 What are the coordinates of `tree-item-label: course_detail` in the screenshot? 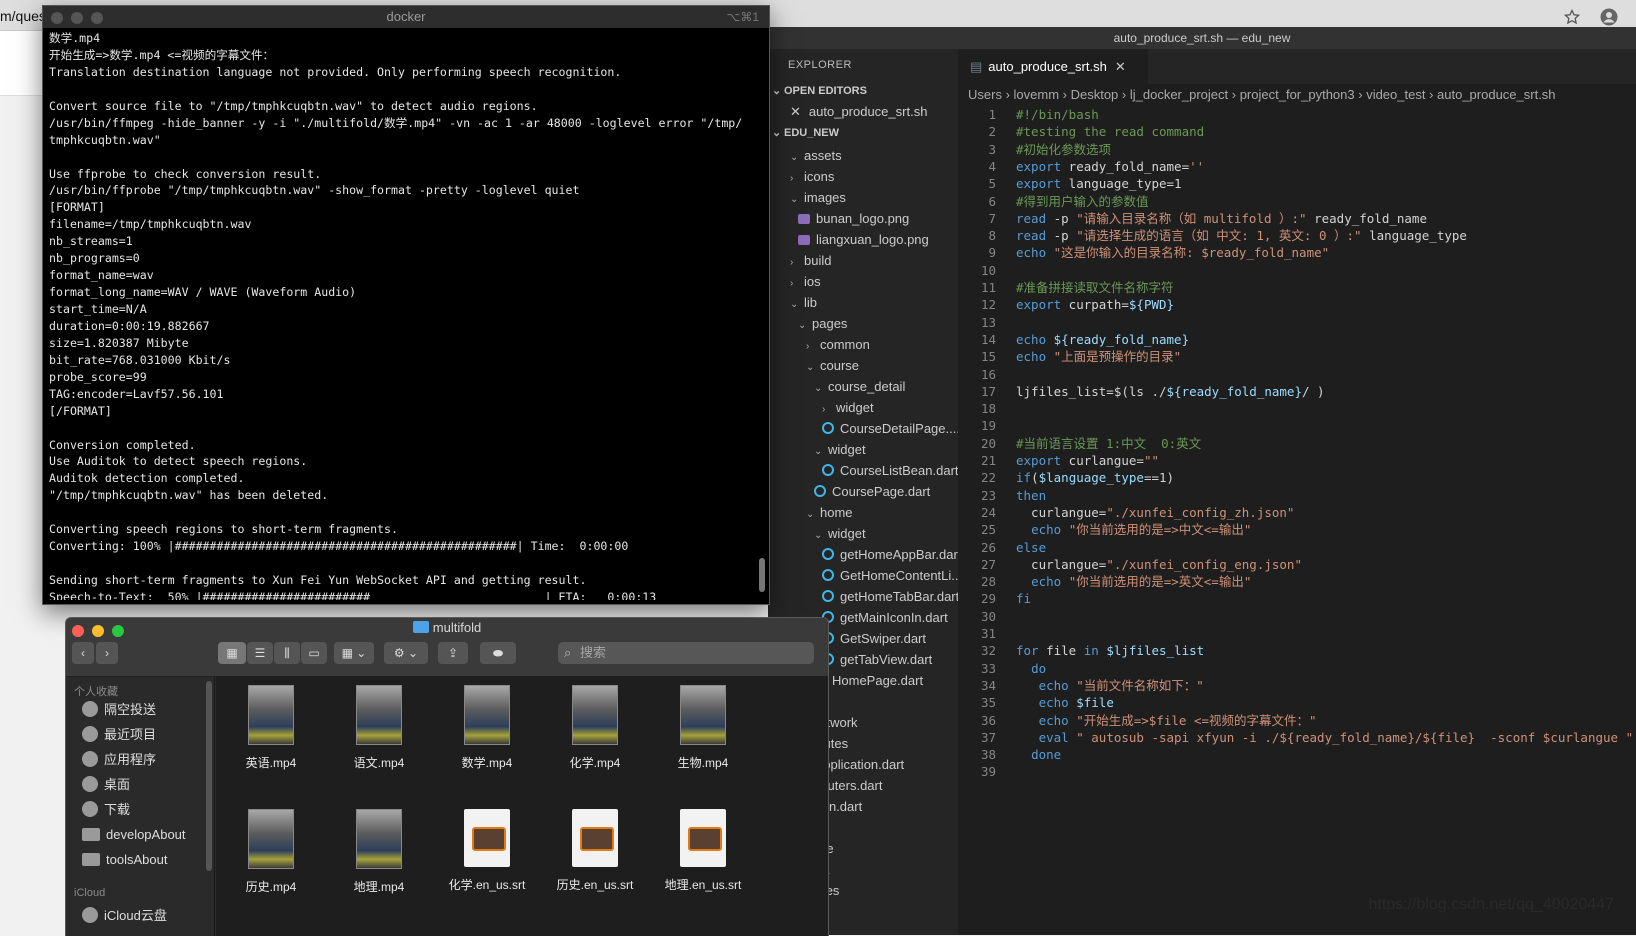 It's located at (867, 386).